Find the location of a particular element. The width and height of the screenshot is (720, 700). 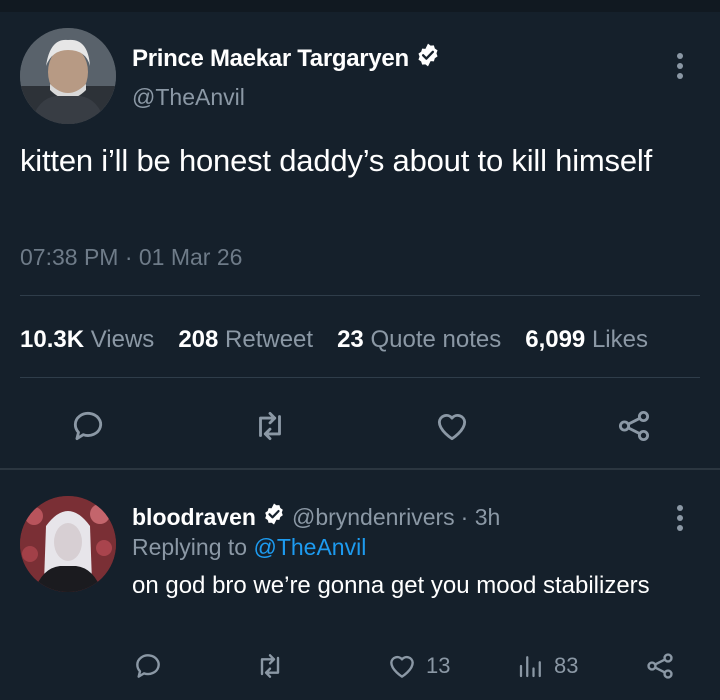

author-avatar is located at coordinates (68, 76).